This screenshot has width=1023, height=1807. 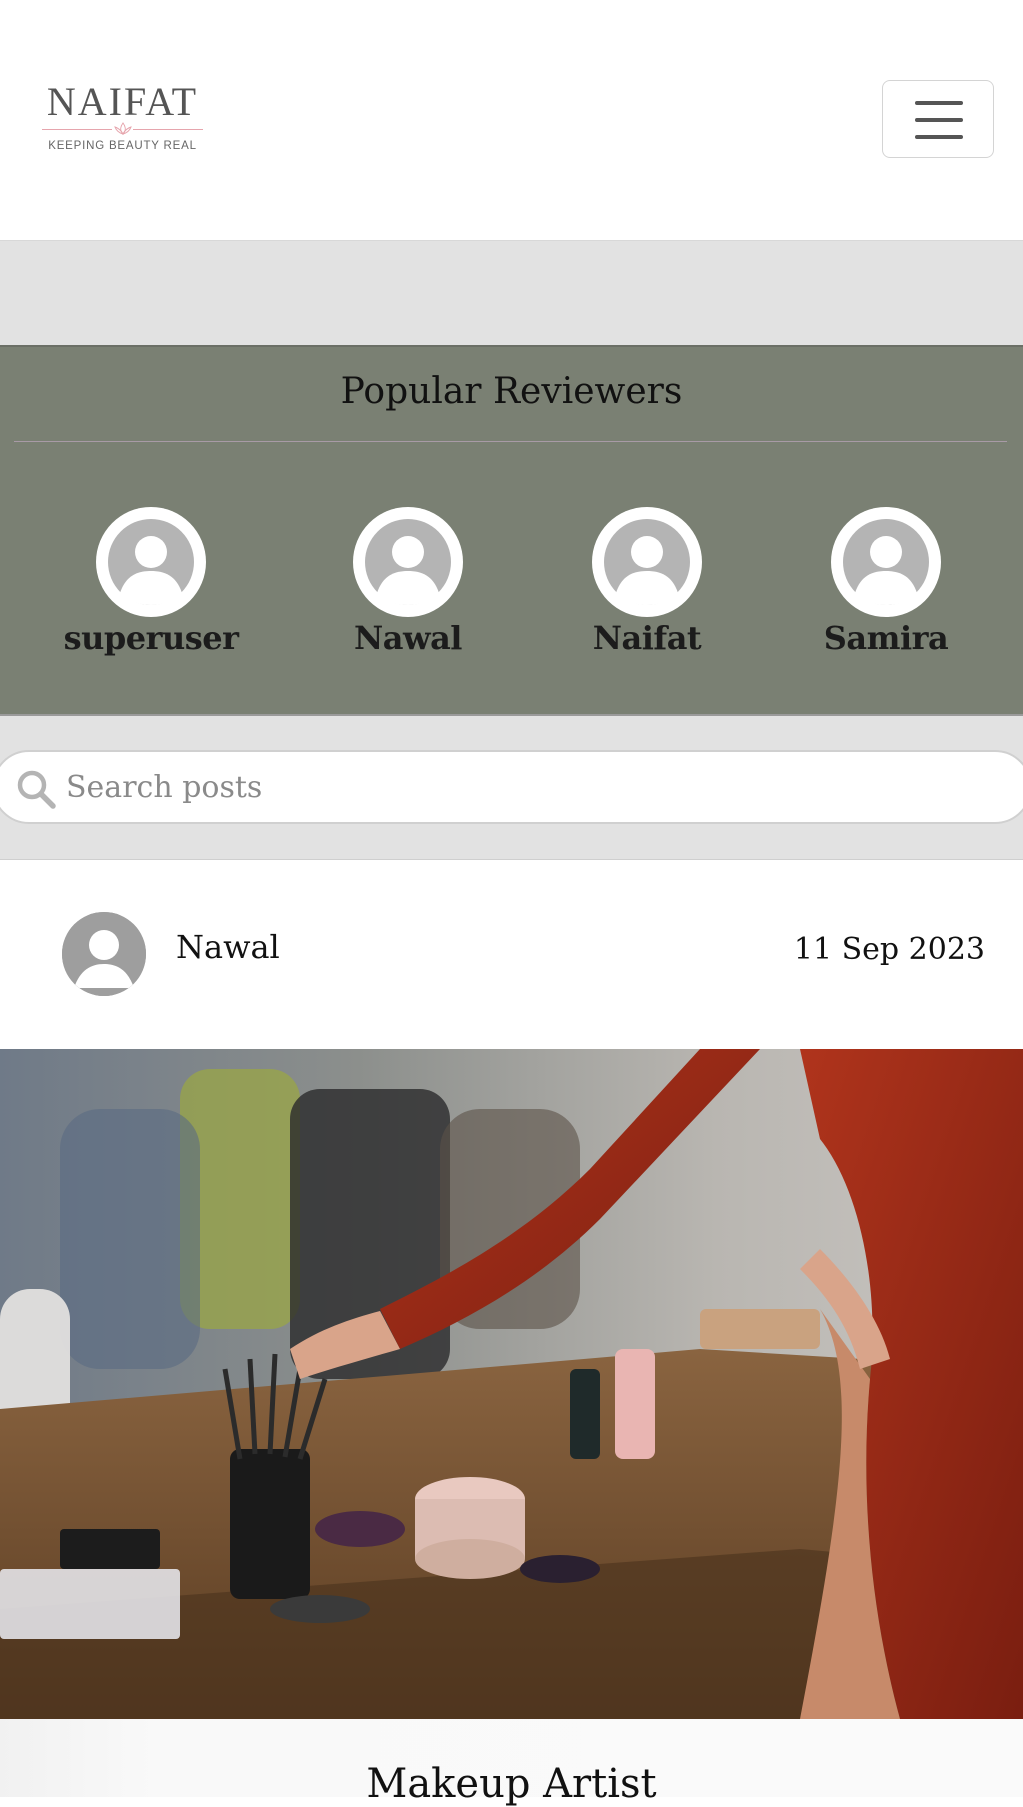 What do you see at coordinates (886, 638) in the screenshot?
I see `reviewer-name: Samira` at bounding box center [886, 638].